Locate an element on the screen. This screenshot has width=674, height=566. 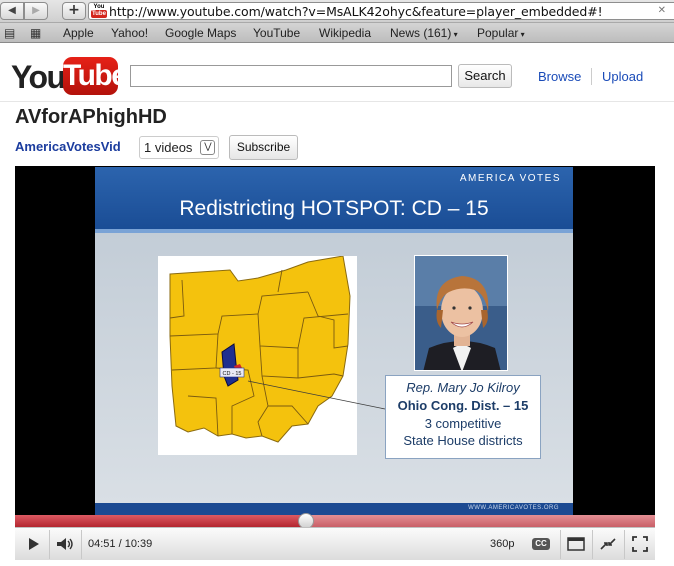
expand-arrows-icon is located at coordinates (608, 544).